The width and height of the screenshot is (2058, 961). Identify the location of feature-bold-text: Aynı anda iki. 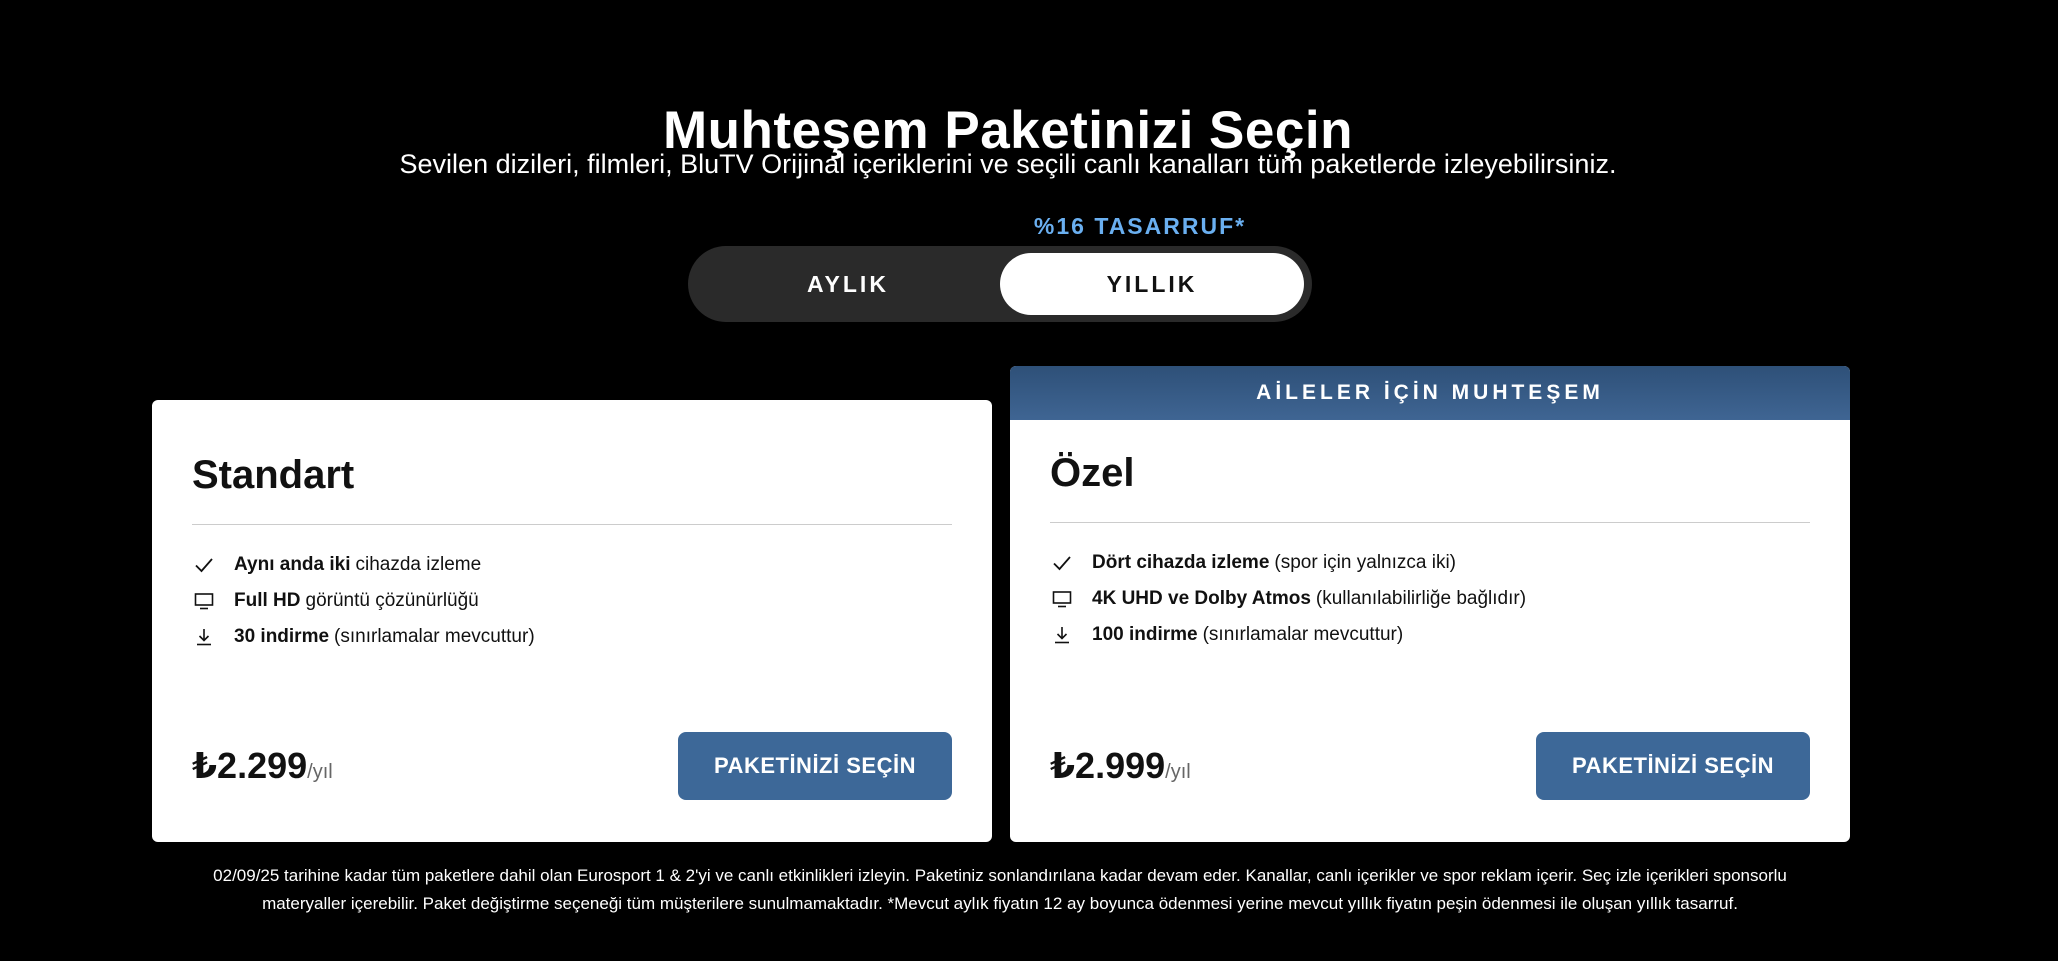
(292, 564).